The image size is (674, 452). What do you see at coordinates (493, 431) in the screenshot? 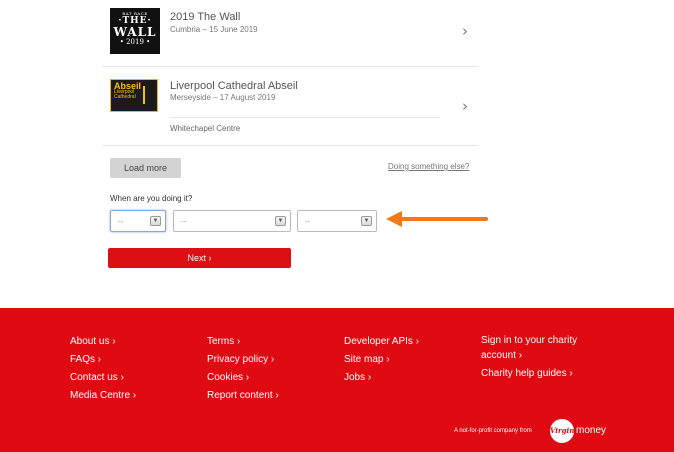
I see `footer-tagline: A not-for-profit company from` at bounding box center [493, 431].